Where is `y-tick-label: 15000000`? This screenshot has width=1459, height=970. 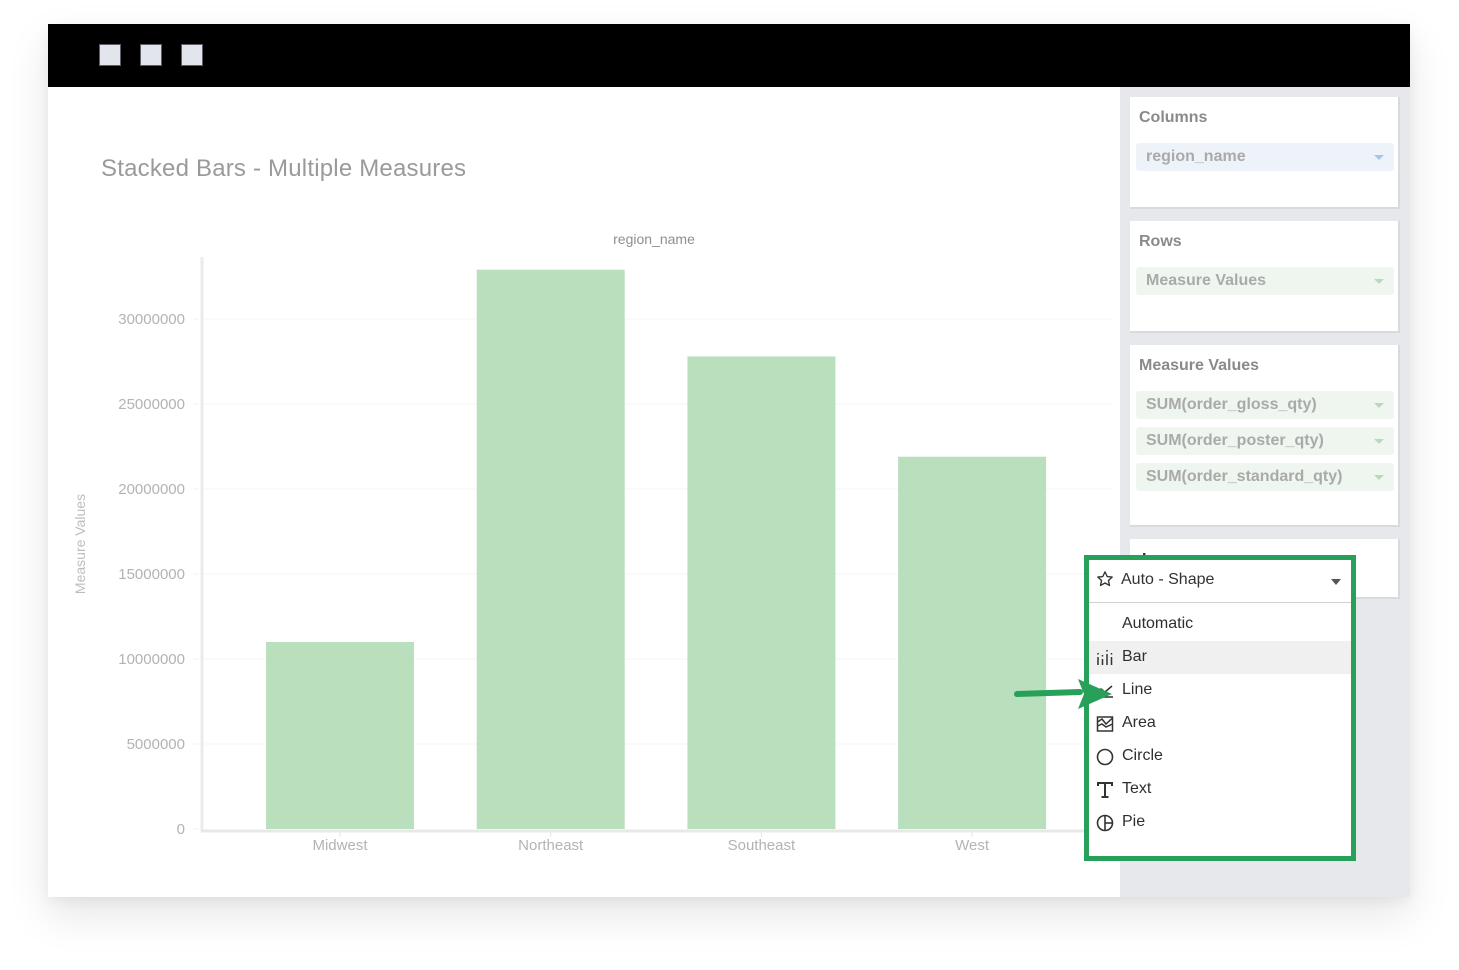
y-tick-label: 15000000 is located at coordinates (151, 574).